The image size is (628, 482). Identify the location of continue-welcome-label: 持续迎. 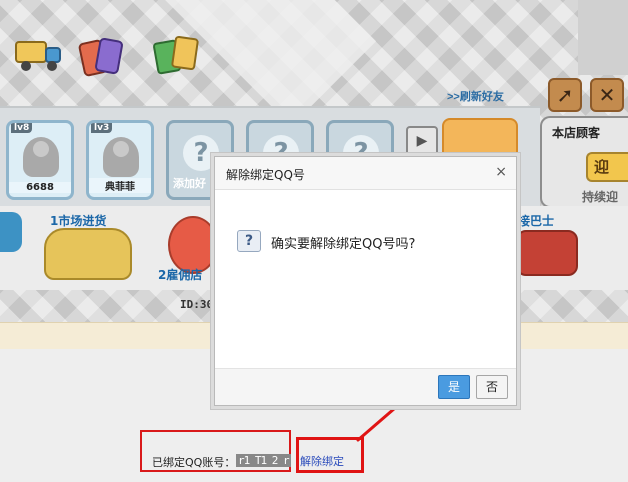
(600, 197).